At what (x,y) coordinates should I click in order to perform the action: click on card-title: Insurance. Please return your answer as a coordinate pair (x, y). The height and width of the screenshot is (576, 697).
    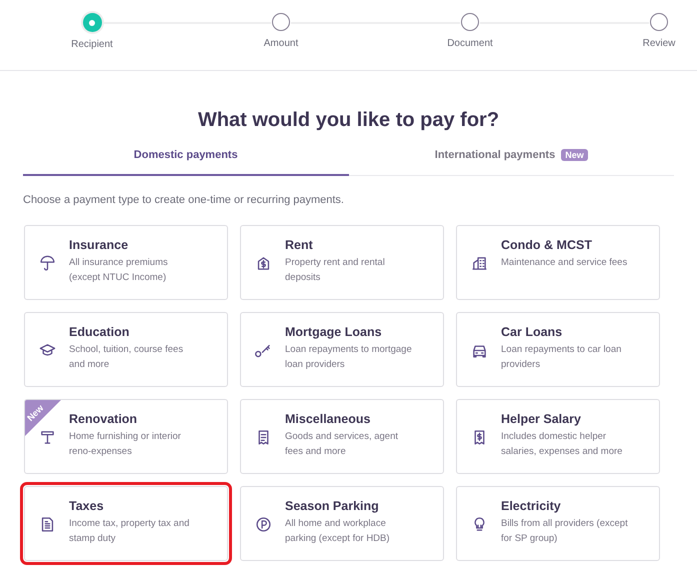
    Looking at the image, I should click on (99, 245).